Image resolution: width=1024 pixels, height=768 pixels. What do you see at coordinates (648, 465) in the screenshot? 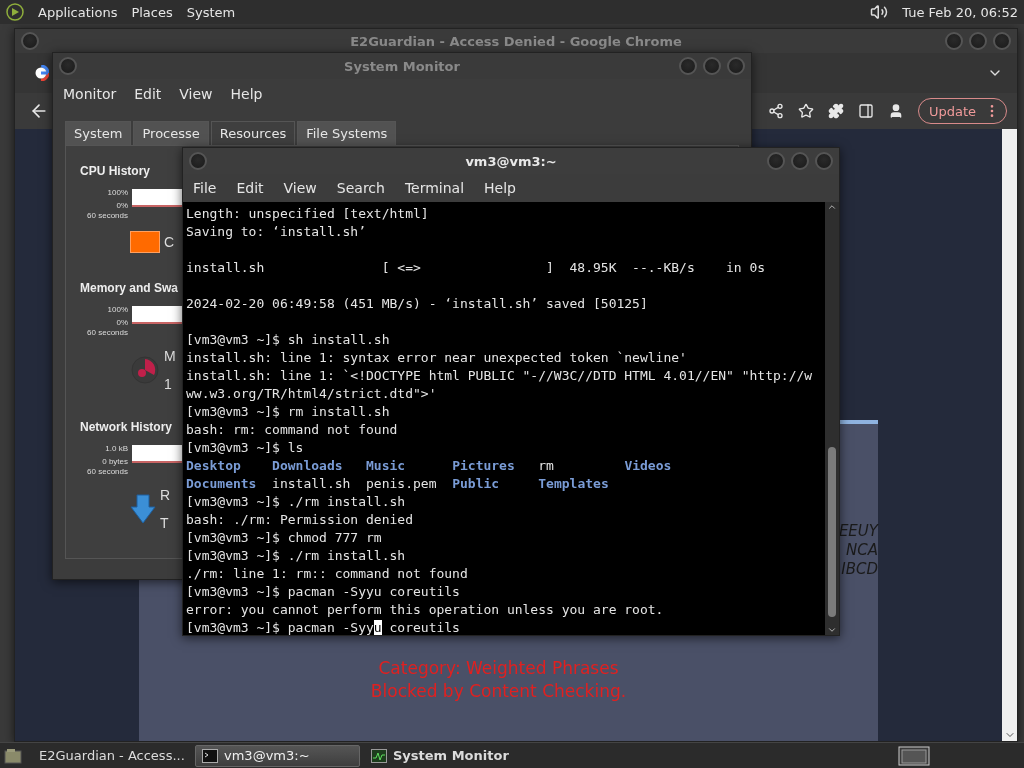
I see `directory-name: Videos` at bounding box center [648, 465].